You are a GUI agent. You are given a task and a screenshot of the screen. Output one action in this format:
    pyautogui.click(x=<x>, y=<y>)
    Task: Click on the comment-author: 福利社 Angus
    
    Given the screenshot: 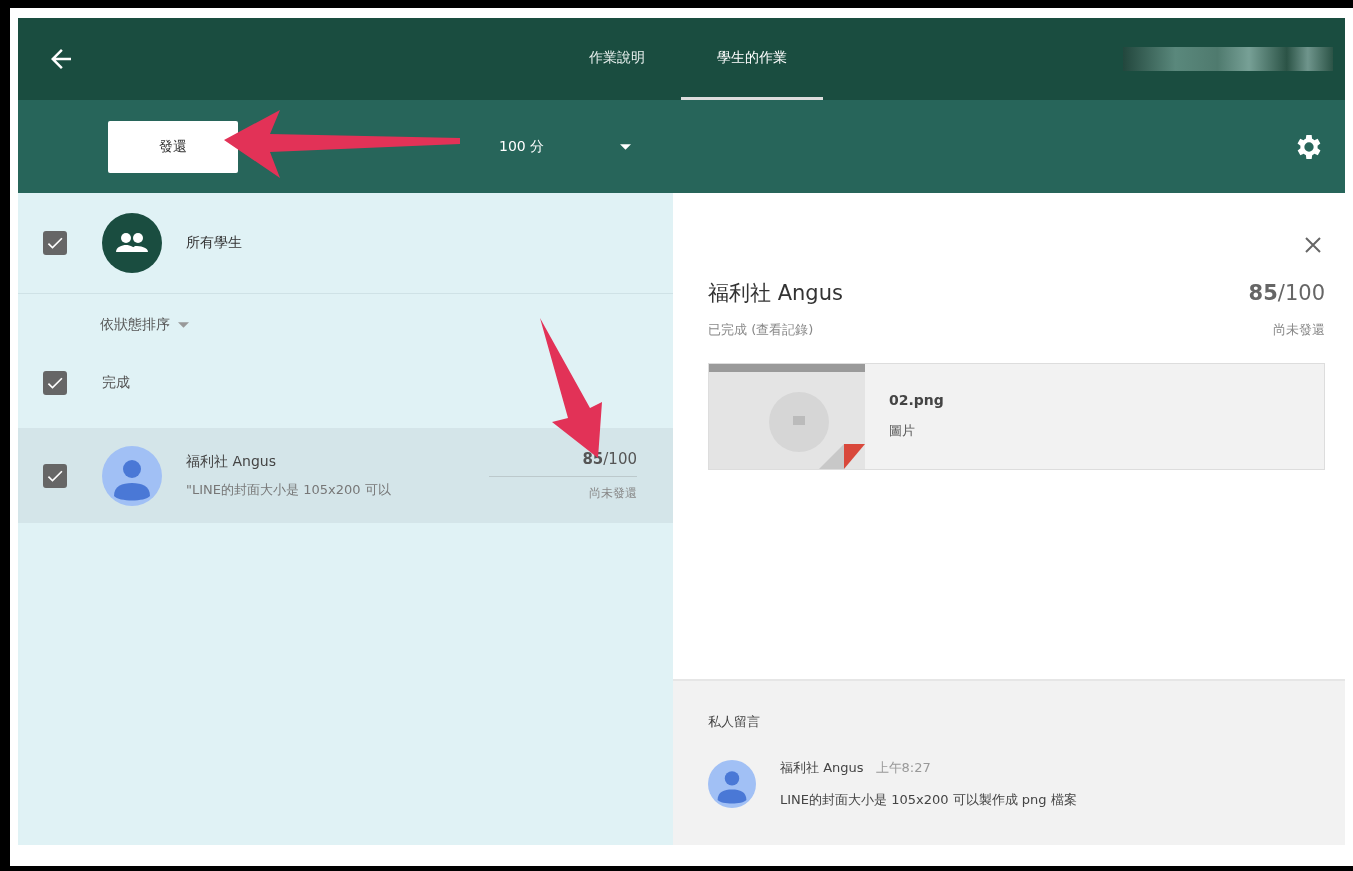 What is the action you would take?
    pyautogui.click(x=822, y=768)
    